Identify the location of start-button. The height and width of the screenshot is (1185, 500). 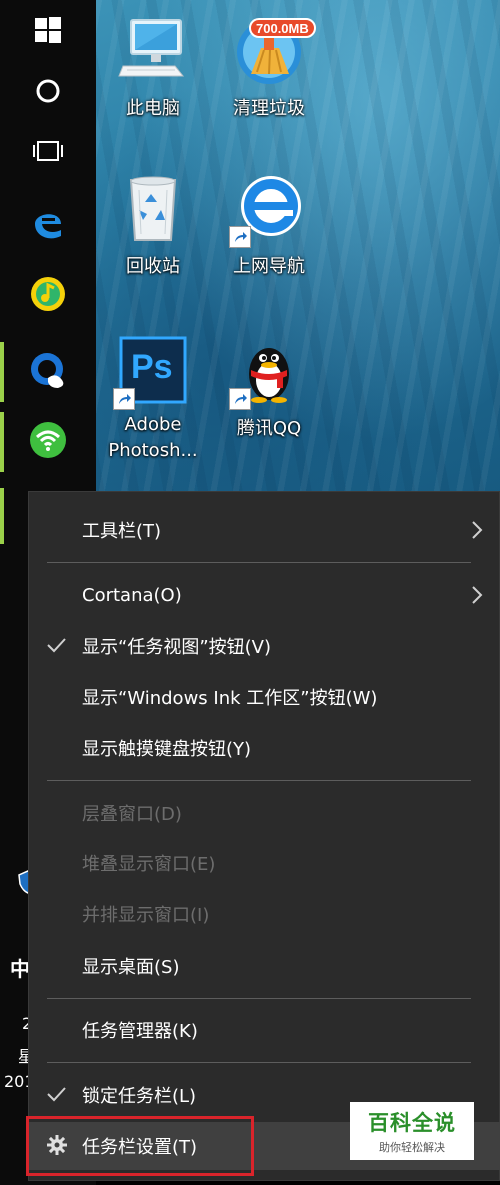
(48, 32).